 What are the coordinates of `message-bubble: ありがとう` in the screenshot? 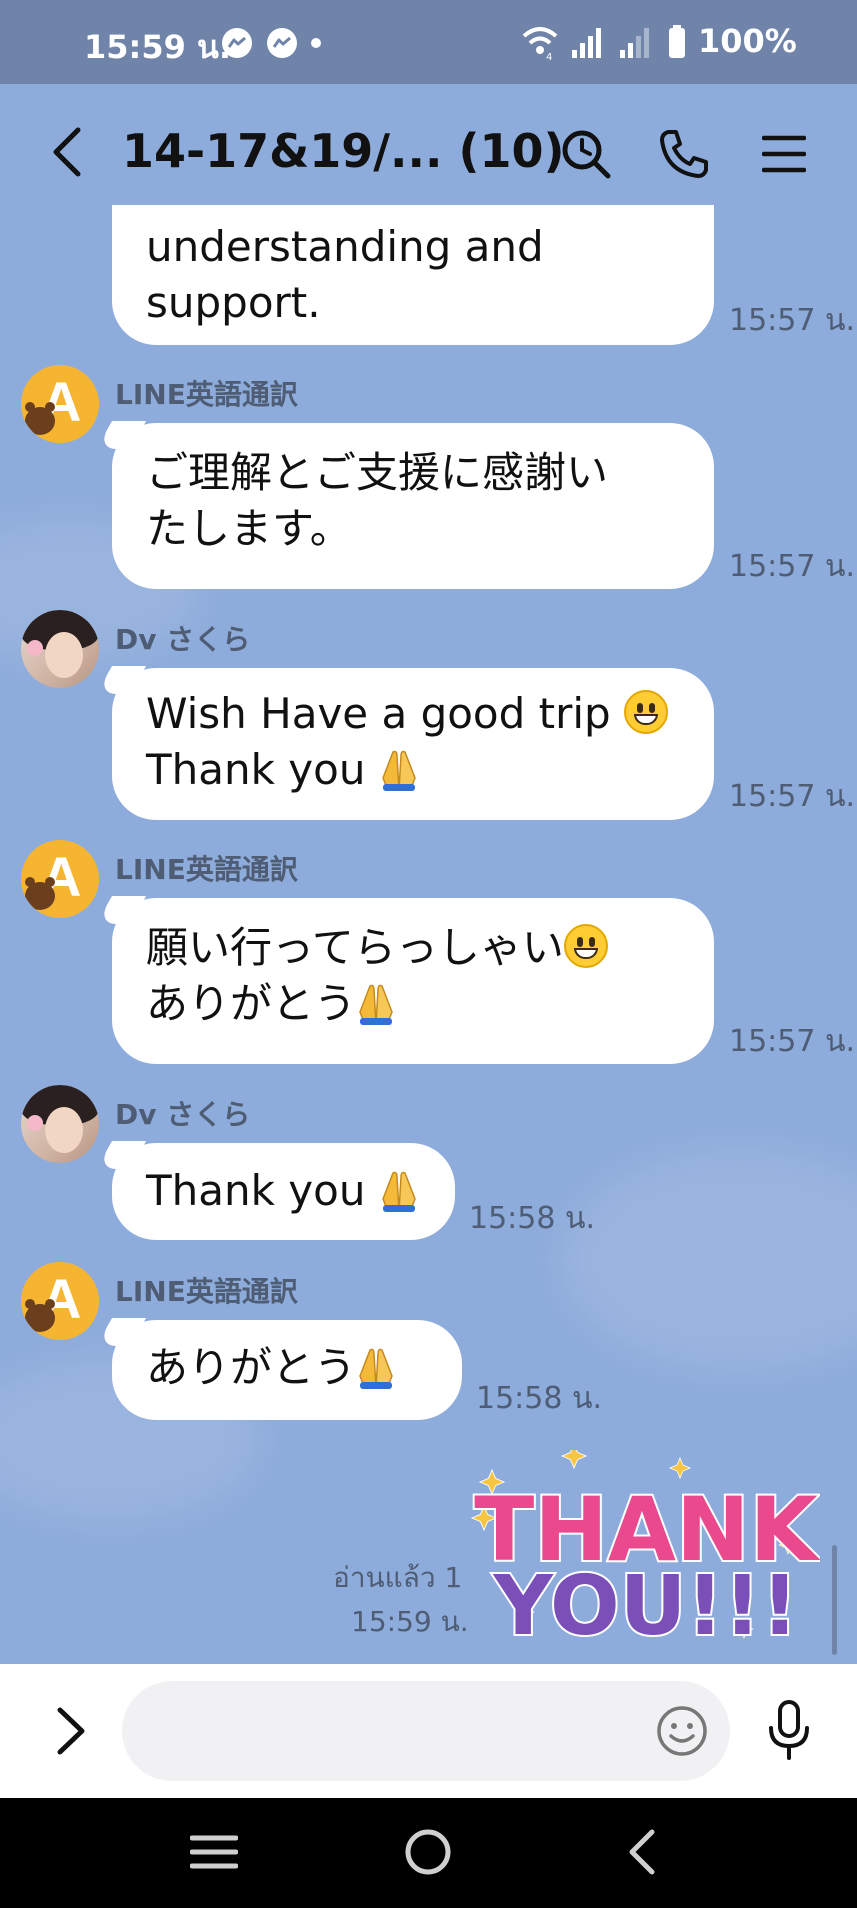 It's located at (287, 1370).